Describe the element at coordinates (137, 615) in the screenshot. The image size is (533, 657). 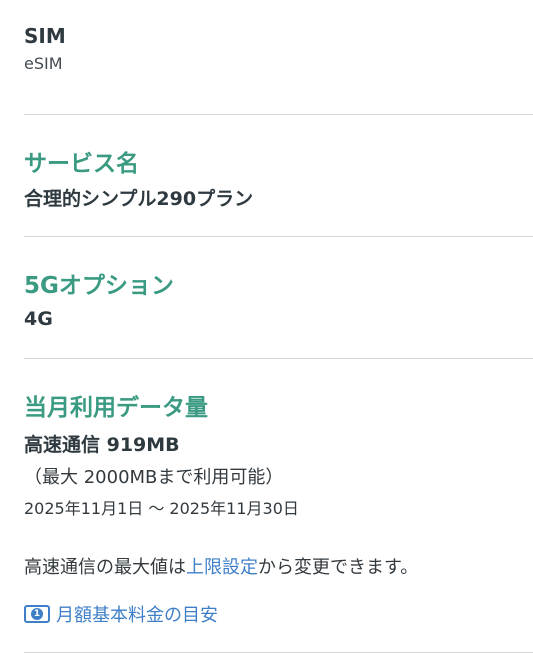
I see `monthly-fee-link-label: 月額基本料金の目安` at that location.